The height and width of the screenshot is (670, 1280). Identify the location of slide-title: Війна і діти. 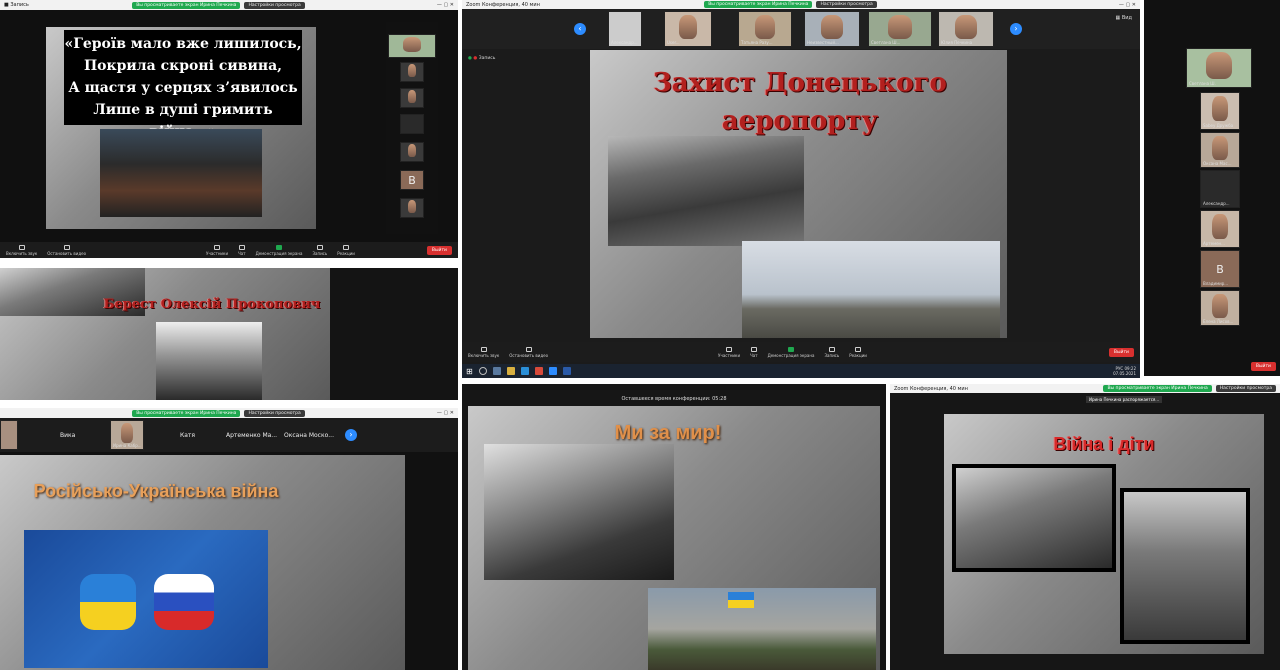
(1104, 444).